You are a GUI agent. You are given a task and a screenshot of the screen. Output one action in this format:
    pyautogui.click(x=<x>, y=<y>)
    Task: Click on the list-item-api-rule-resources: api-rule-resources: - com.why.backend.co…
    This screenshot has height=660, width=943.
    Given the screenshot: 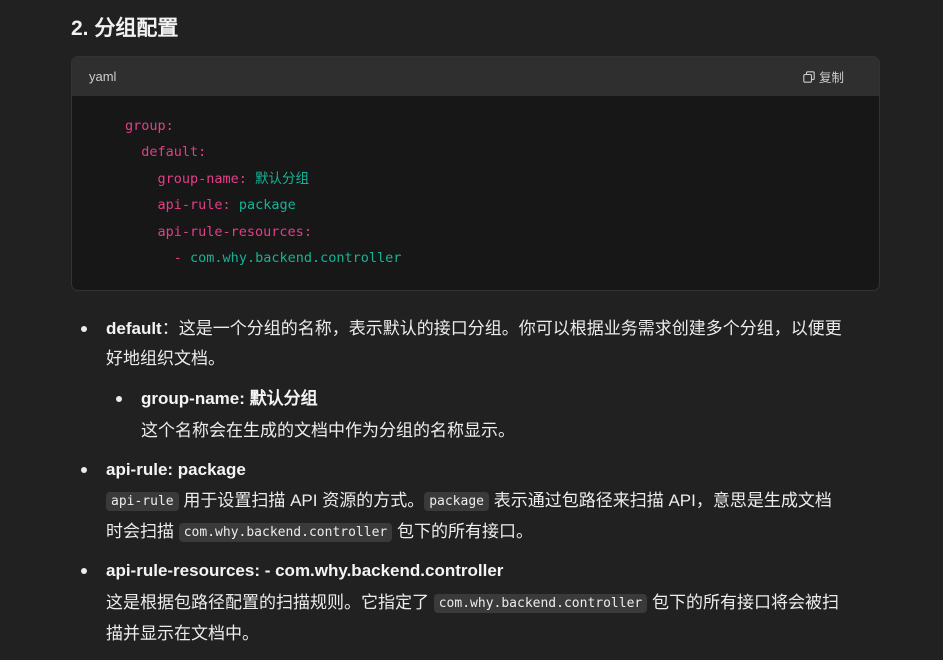 What is the action you would take?
    pyautogui.click(x=304, y=570)
    